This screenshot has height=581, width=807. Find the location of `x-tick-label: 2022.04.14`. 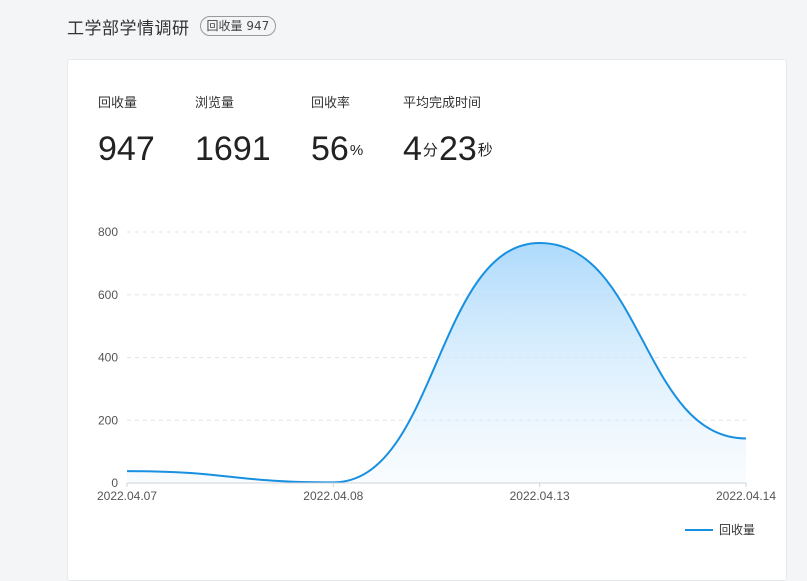

x-tick-label: 2022.04.14 is located at coordinates (746, 496).